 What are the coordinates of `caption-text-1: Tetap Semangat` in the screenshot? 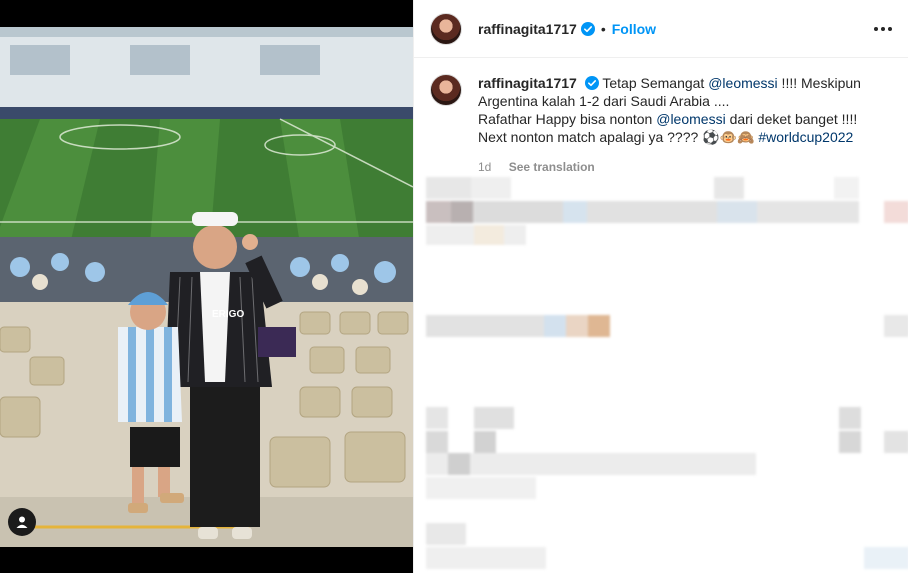 It's located at (655, 83).